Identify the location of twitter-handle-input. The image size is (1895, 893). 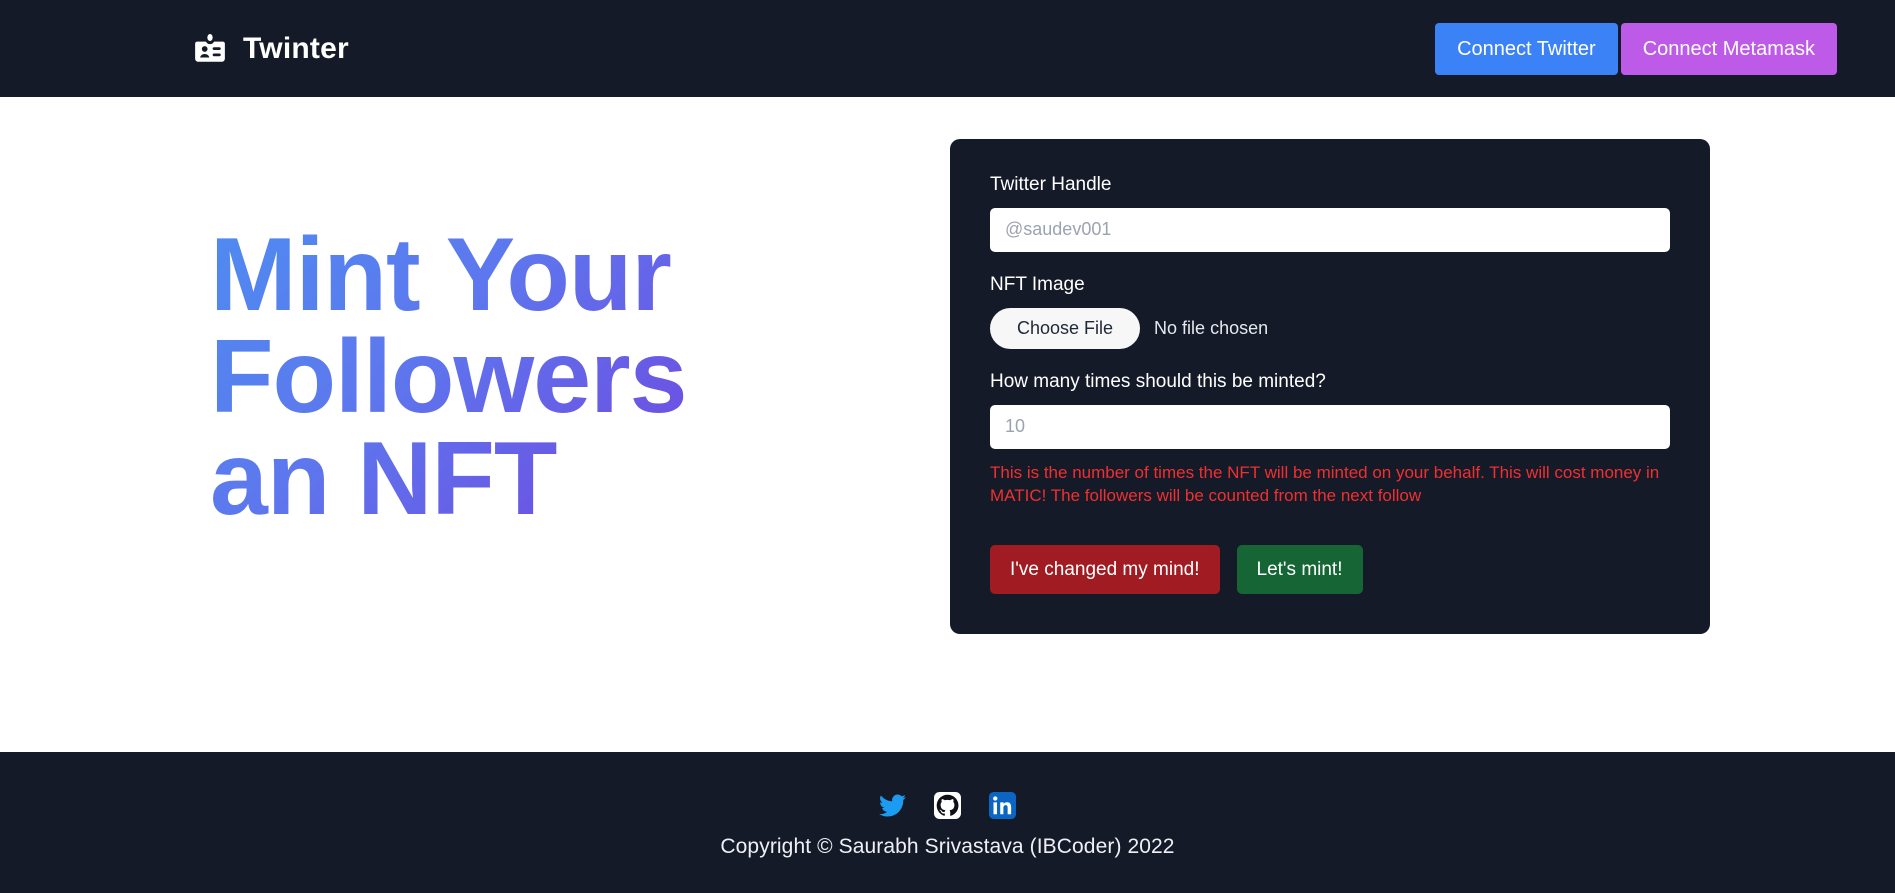
(1330, 229).